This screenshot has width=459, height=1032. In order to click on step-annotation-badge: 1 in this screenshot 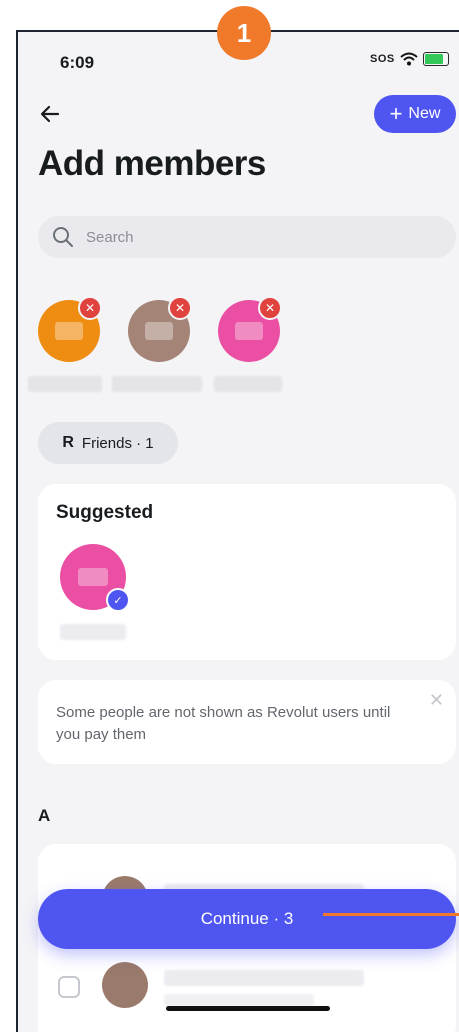, I will do `click(244, 33)`.